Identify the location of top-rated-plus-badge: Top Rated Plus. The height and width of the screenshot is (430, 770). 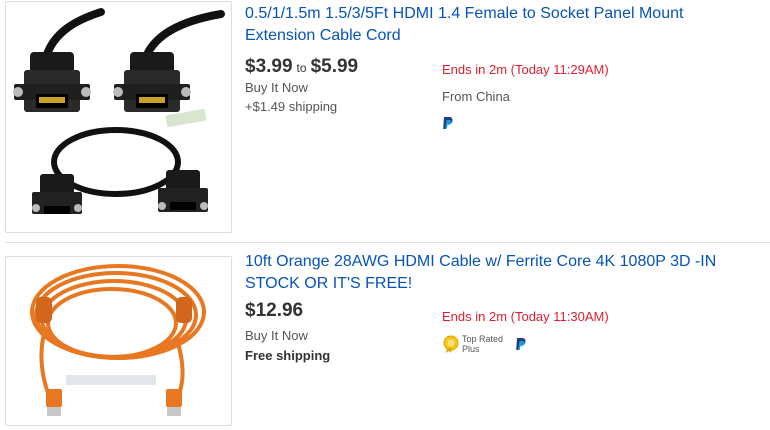
(477, 344).